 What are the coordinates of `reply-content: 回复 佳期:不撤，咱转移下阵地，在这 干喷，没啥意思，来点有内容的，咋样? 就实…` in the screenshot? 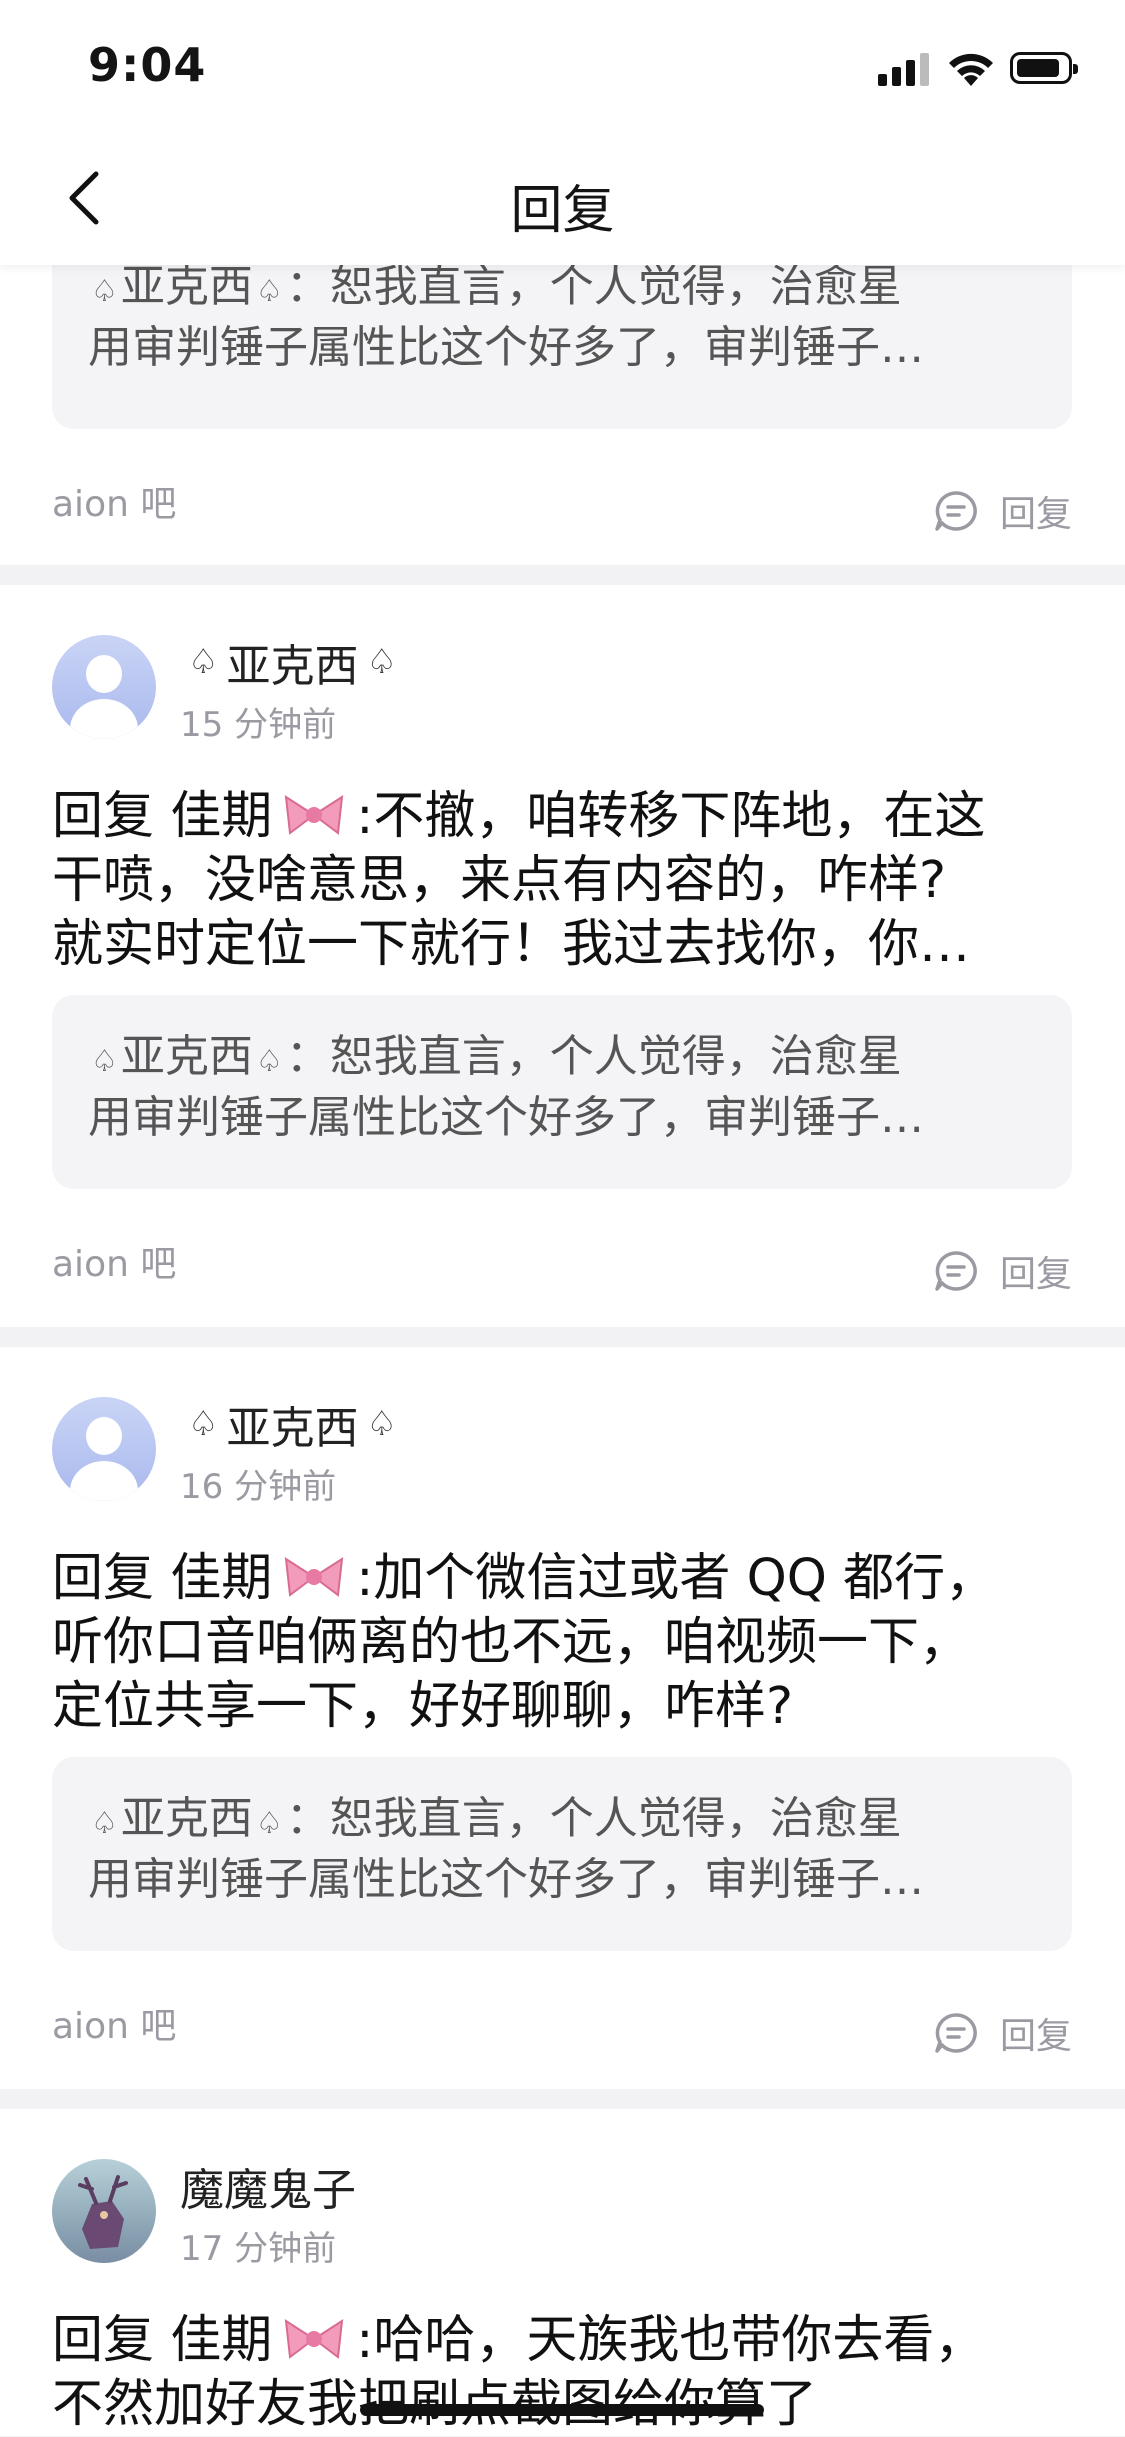 It's located at (562, 881).